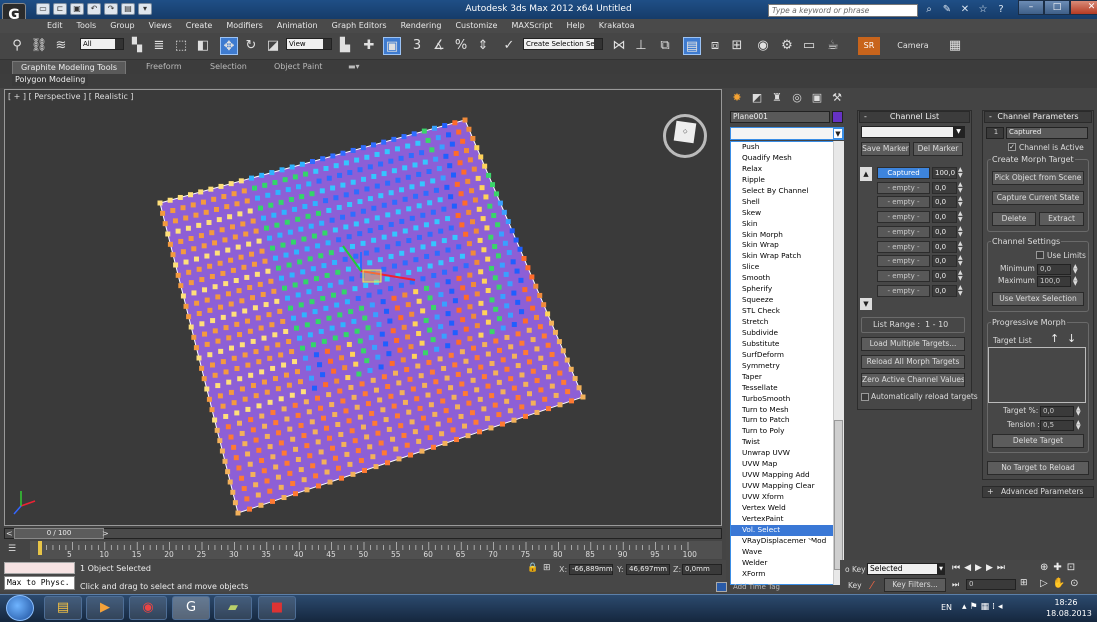 This screenshot has height=622, width=1097. I want to click on search-input: Type a keyword or phrase, so click(843, 10).